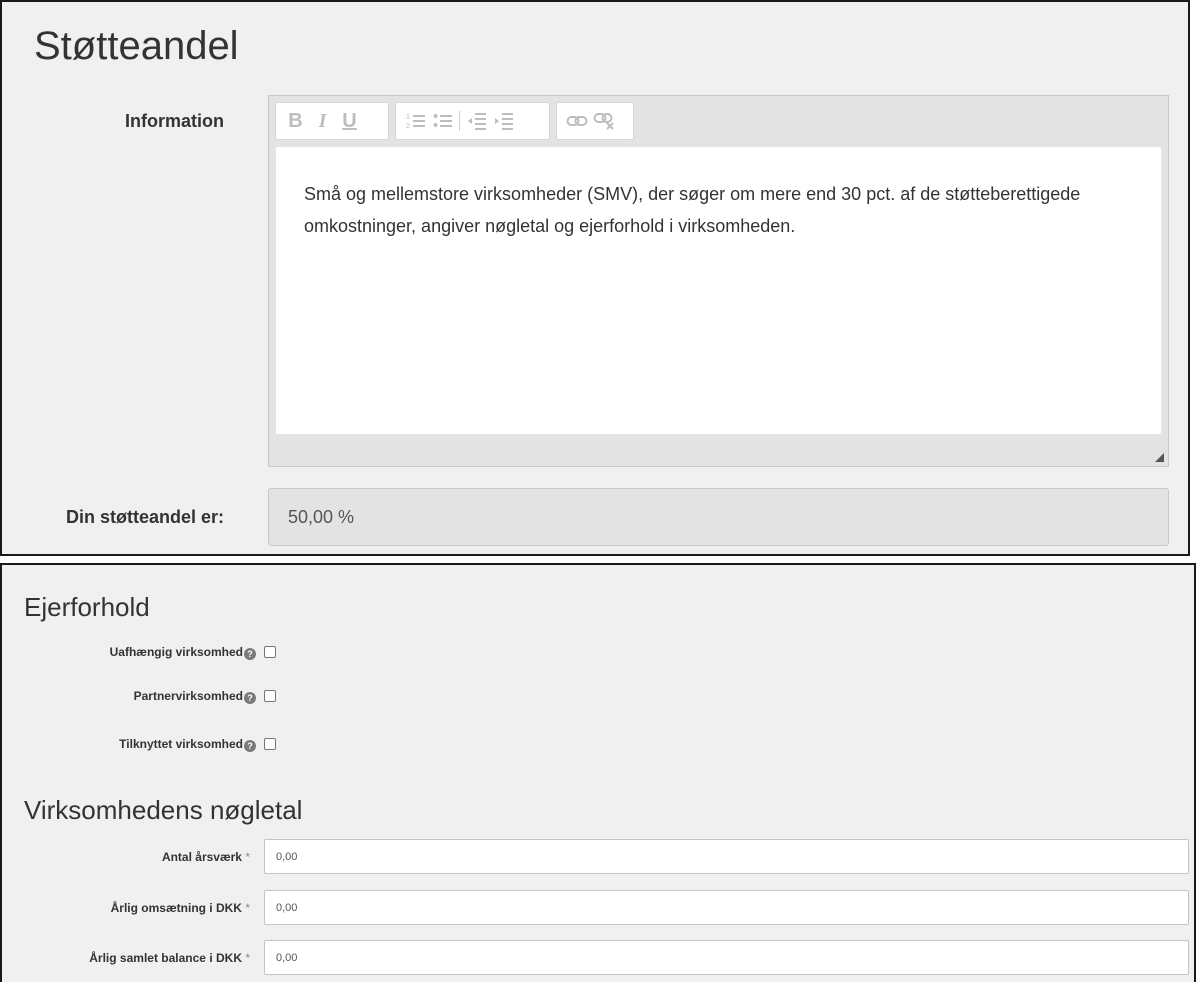  What do you see at coordinates (459, 121) in the screenshot?
I see `toolbar-separator` at bounding box center [459, 121].